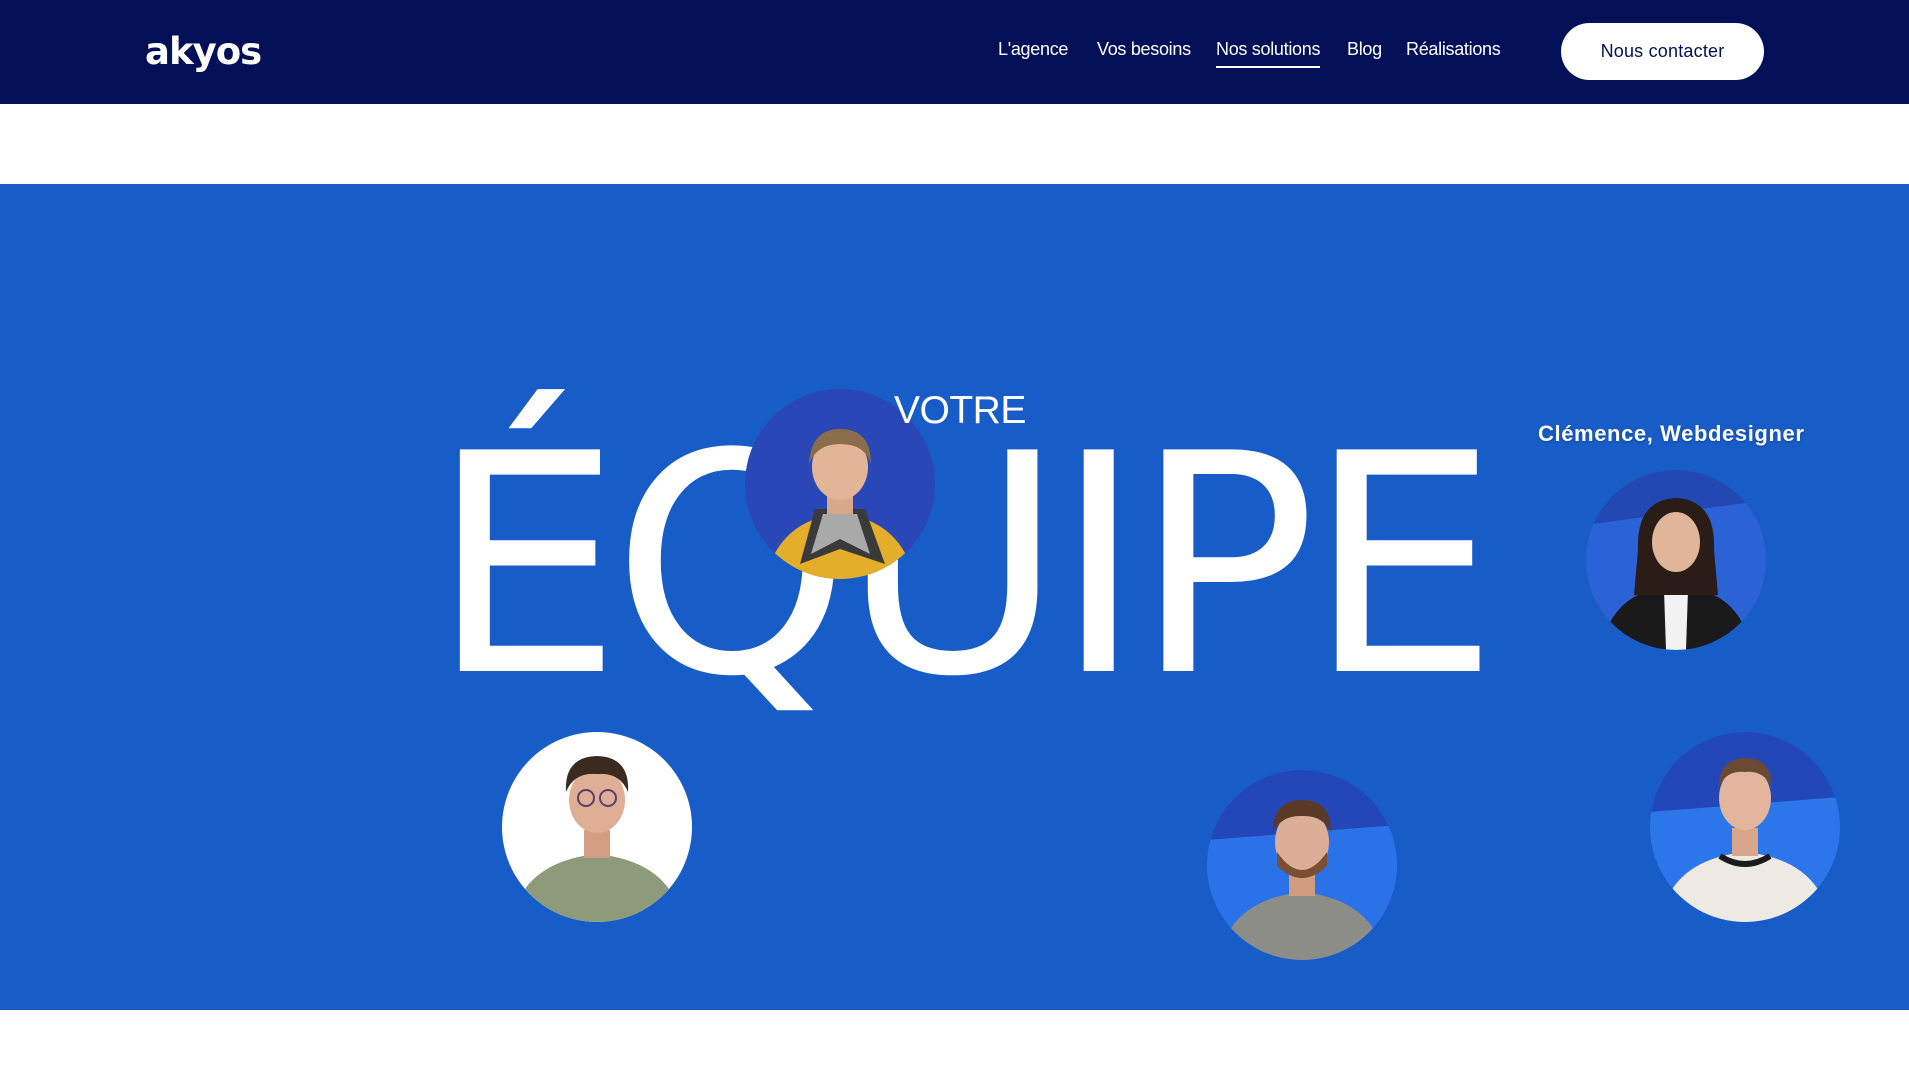 The height and width of the screenshot is (1068, 1909). What do you see at coordinates (203, 52) in the screenshot?
I see `akyos-logo: akyos` at bounding box center [203, 52].